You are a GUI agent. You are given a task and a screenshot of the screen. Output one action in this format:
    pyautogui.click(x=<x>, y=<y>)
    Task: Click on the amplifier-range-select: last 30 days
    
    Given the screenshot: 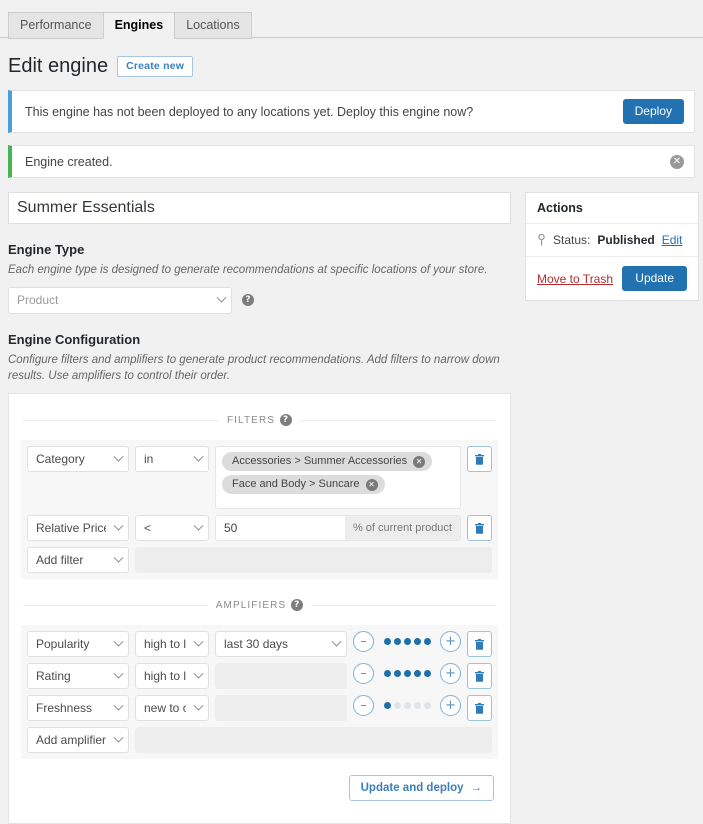 What is the action you would take?
    pyautogui.click(x=281, y=644)
    